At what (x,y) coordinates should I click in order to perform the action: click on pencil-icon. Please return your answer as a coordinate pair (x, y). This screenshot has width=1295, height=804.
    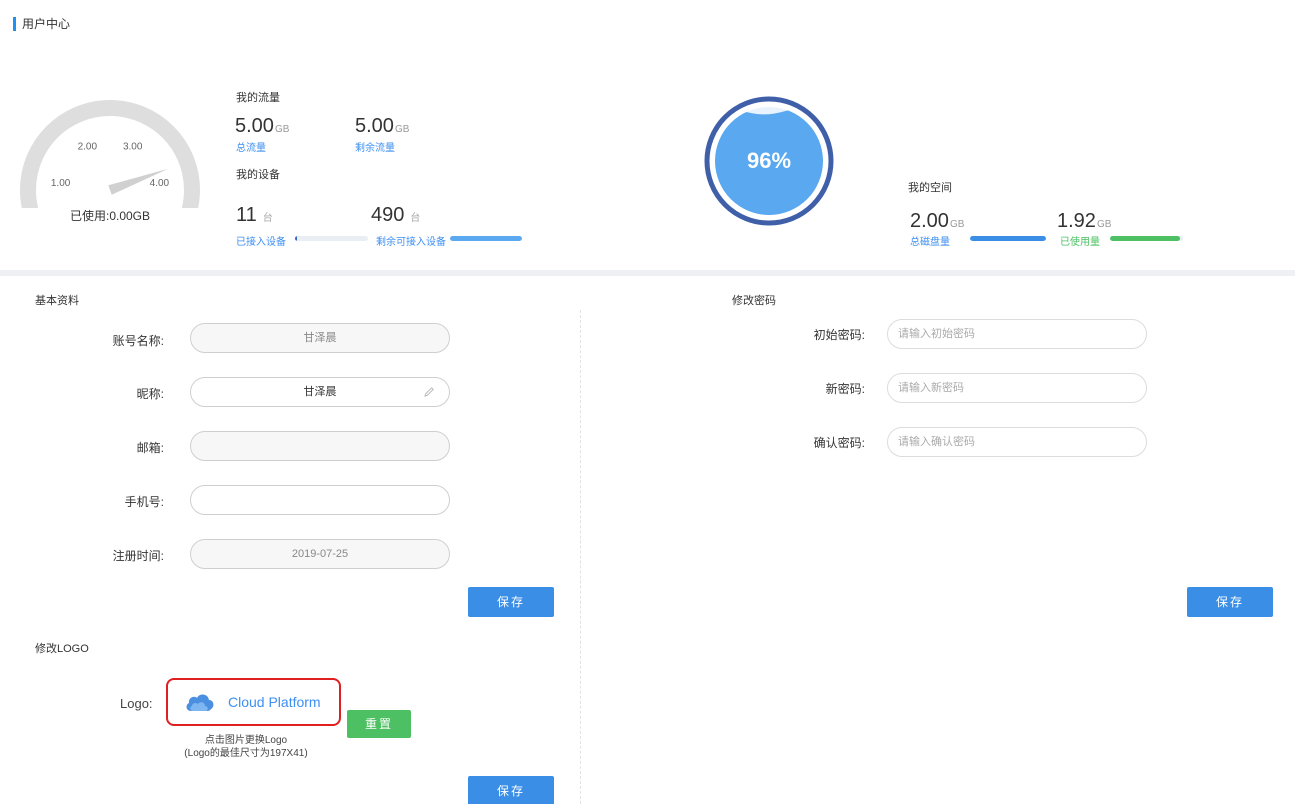
    Looking at the image, I should click on (429, 392).